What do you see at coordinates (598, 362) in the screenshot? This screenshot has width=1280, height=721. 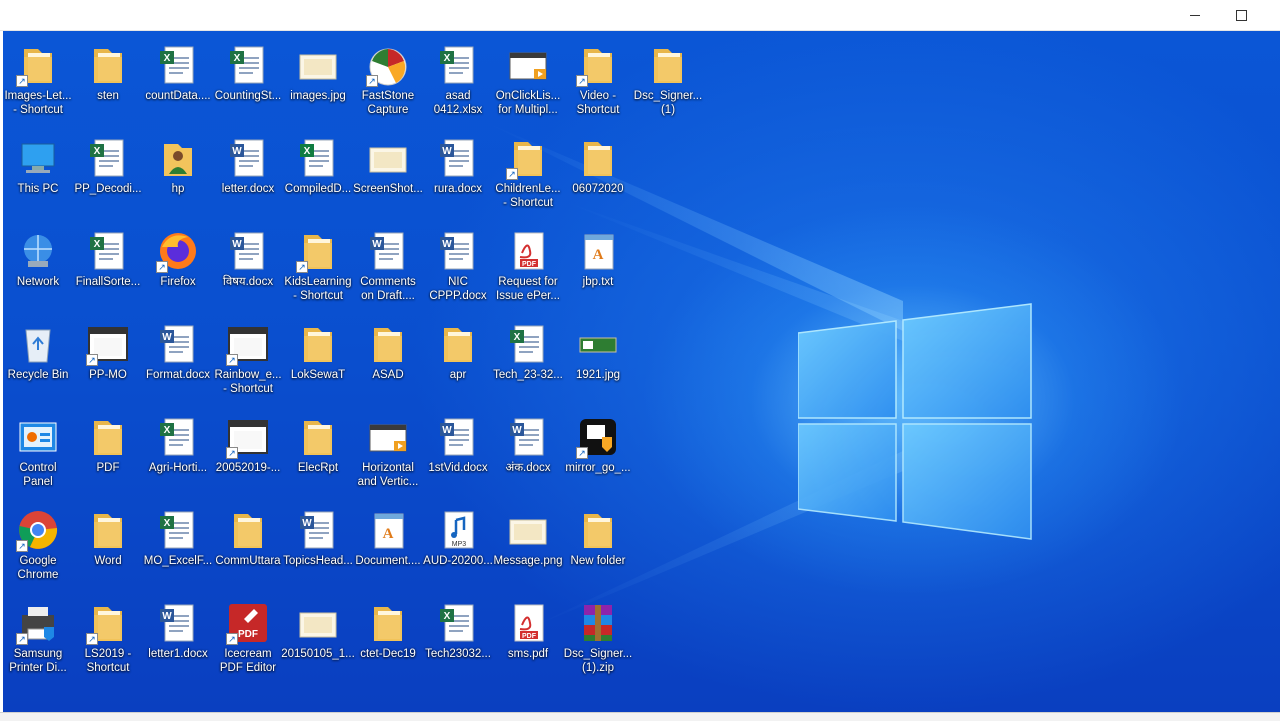 I see `desktop-icon: 1921.jpg` at bounding box center [598, 362].